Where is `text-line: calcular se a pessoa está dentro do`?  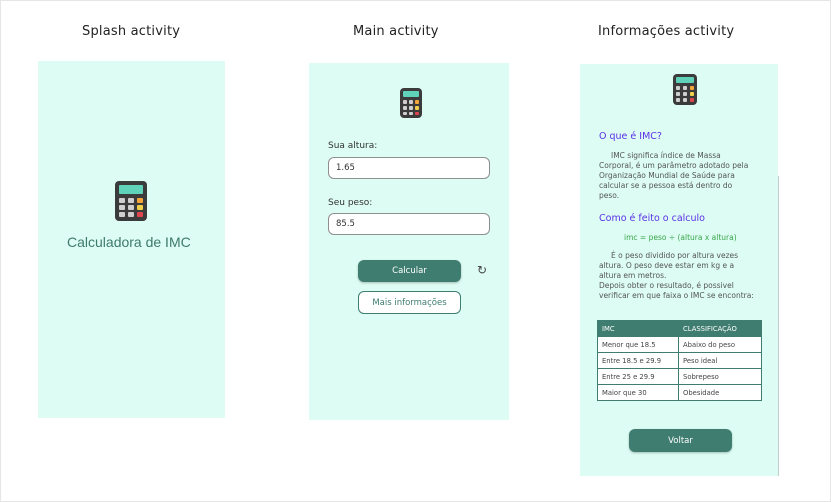
text-line: calcular se a pessoa está dentro do is located at coordinates (666, 185).